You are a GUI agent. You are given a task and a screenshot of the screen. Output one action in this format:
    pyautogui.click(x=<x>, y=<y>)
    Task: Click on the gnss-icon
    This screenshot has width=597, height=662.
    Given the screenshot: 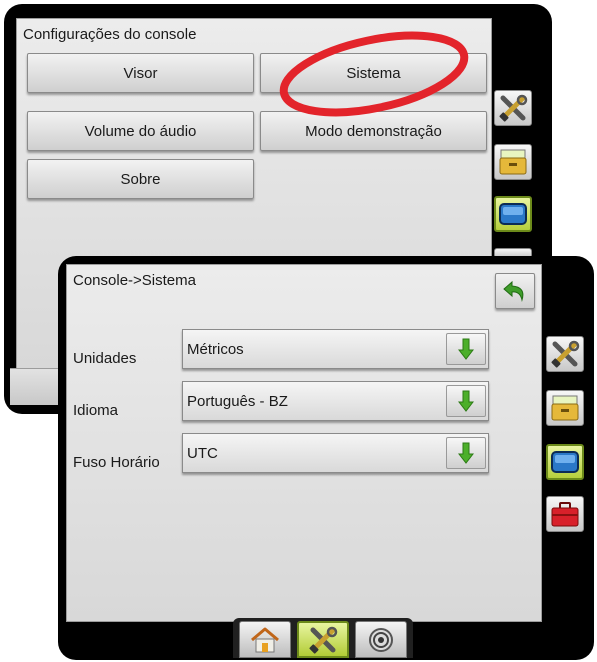 What is the action you would take?
    pyautogui.click(x=381, y=639)
    